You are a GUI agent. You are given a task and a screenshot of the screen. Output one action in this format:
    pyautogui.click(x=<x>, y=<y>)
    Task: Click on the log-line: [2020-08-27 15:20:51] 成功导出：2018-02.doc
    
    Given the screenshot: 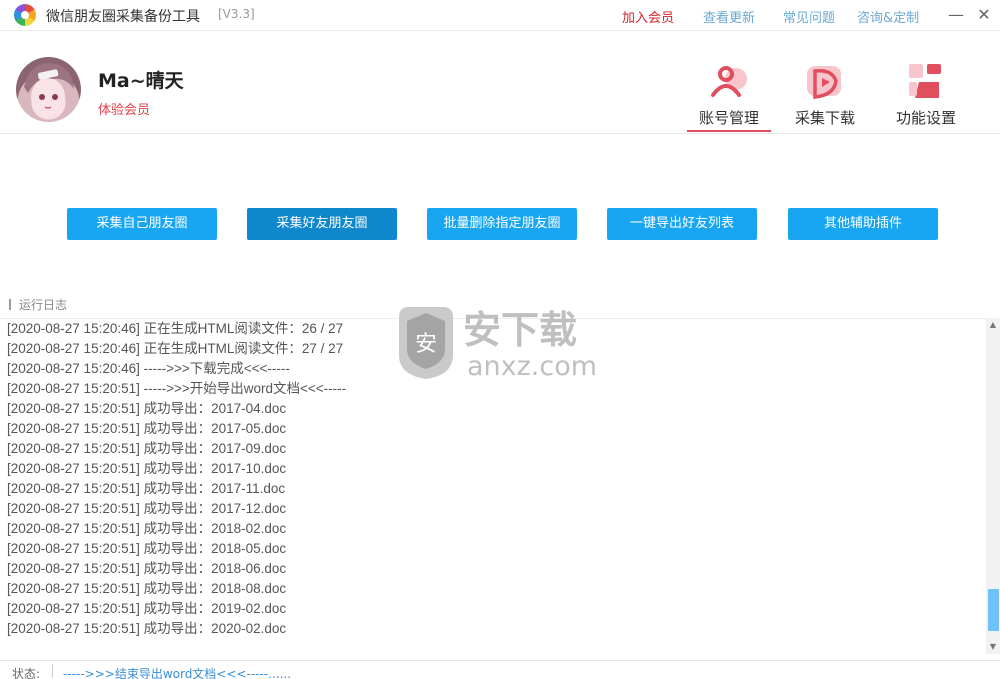 What is the action you would take?
    pyautogui.click(x=147, y=528)
    